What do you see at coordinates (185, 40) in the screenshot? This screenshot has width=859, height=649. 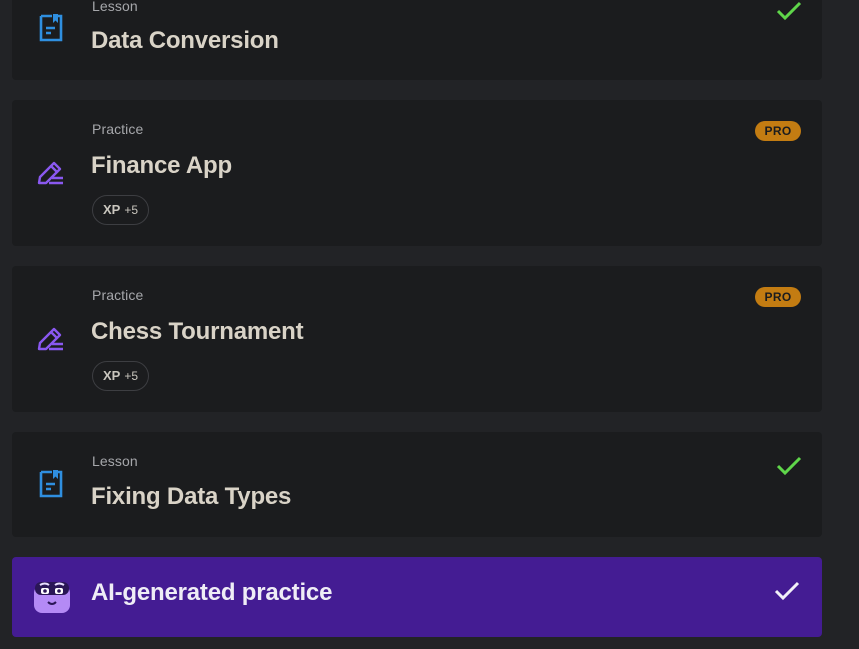 I see `item-title: Data Conversion` at bounding box center [185, 40].